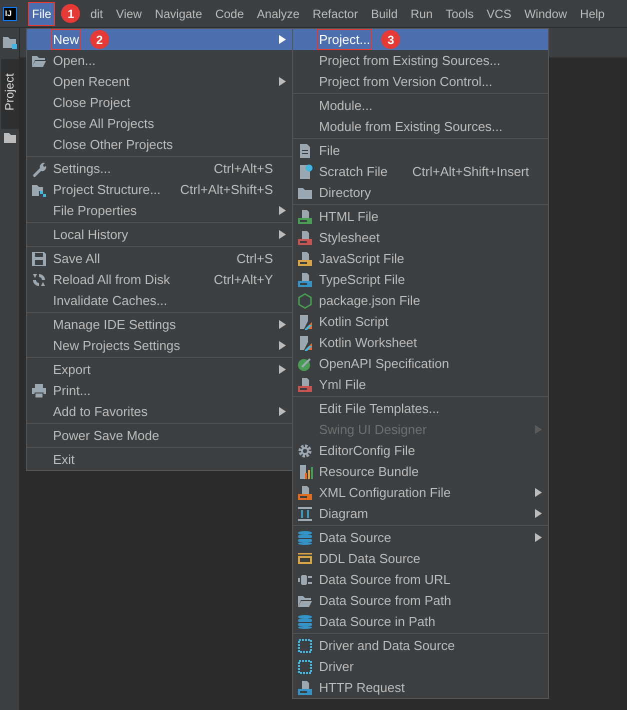  I want to click on menu-item: Data Source in Path, so click(420, 621).